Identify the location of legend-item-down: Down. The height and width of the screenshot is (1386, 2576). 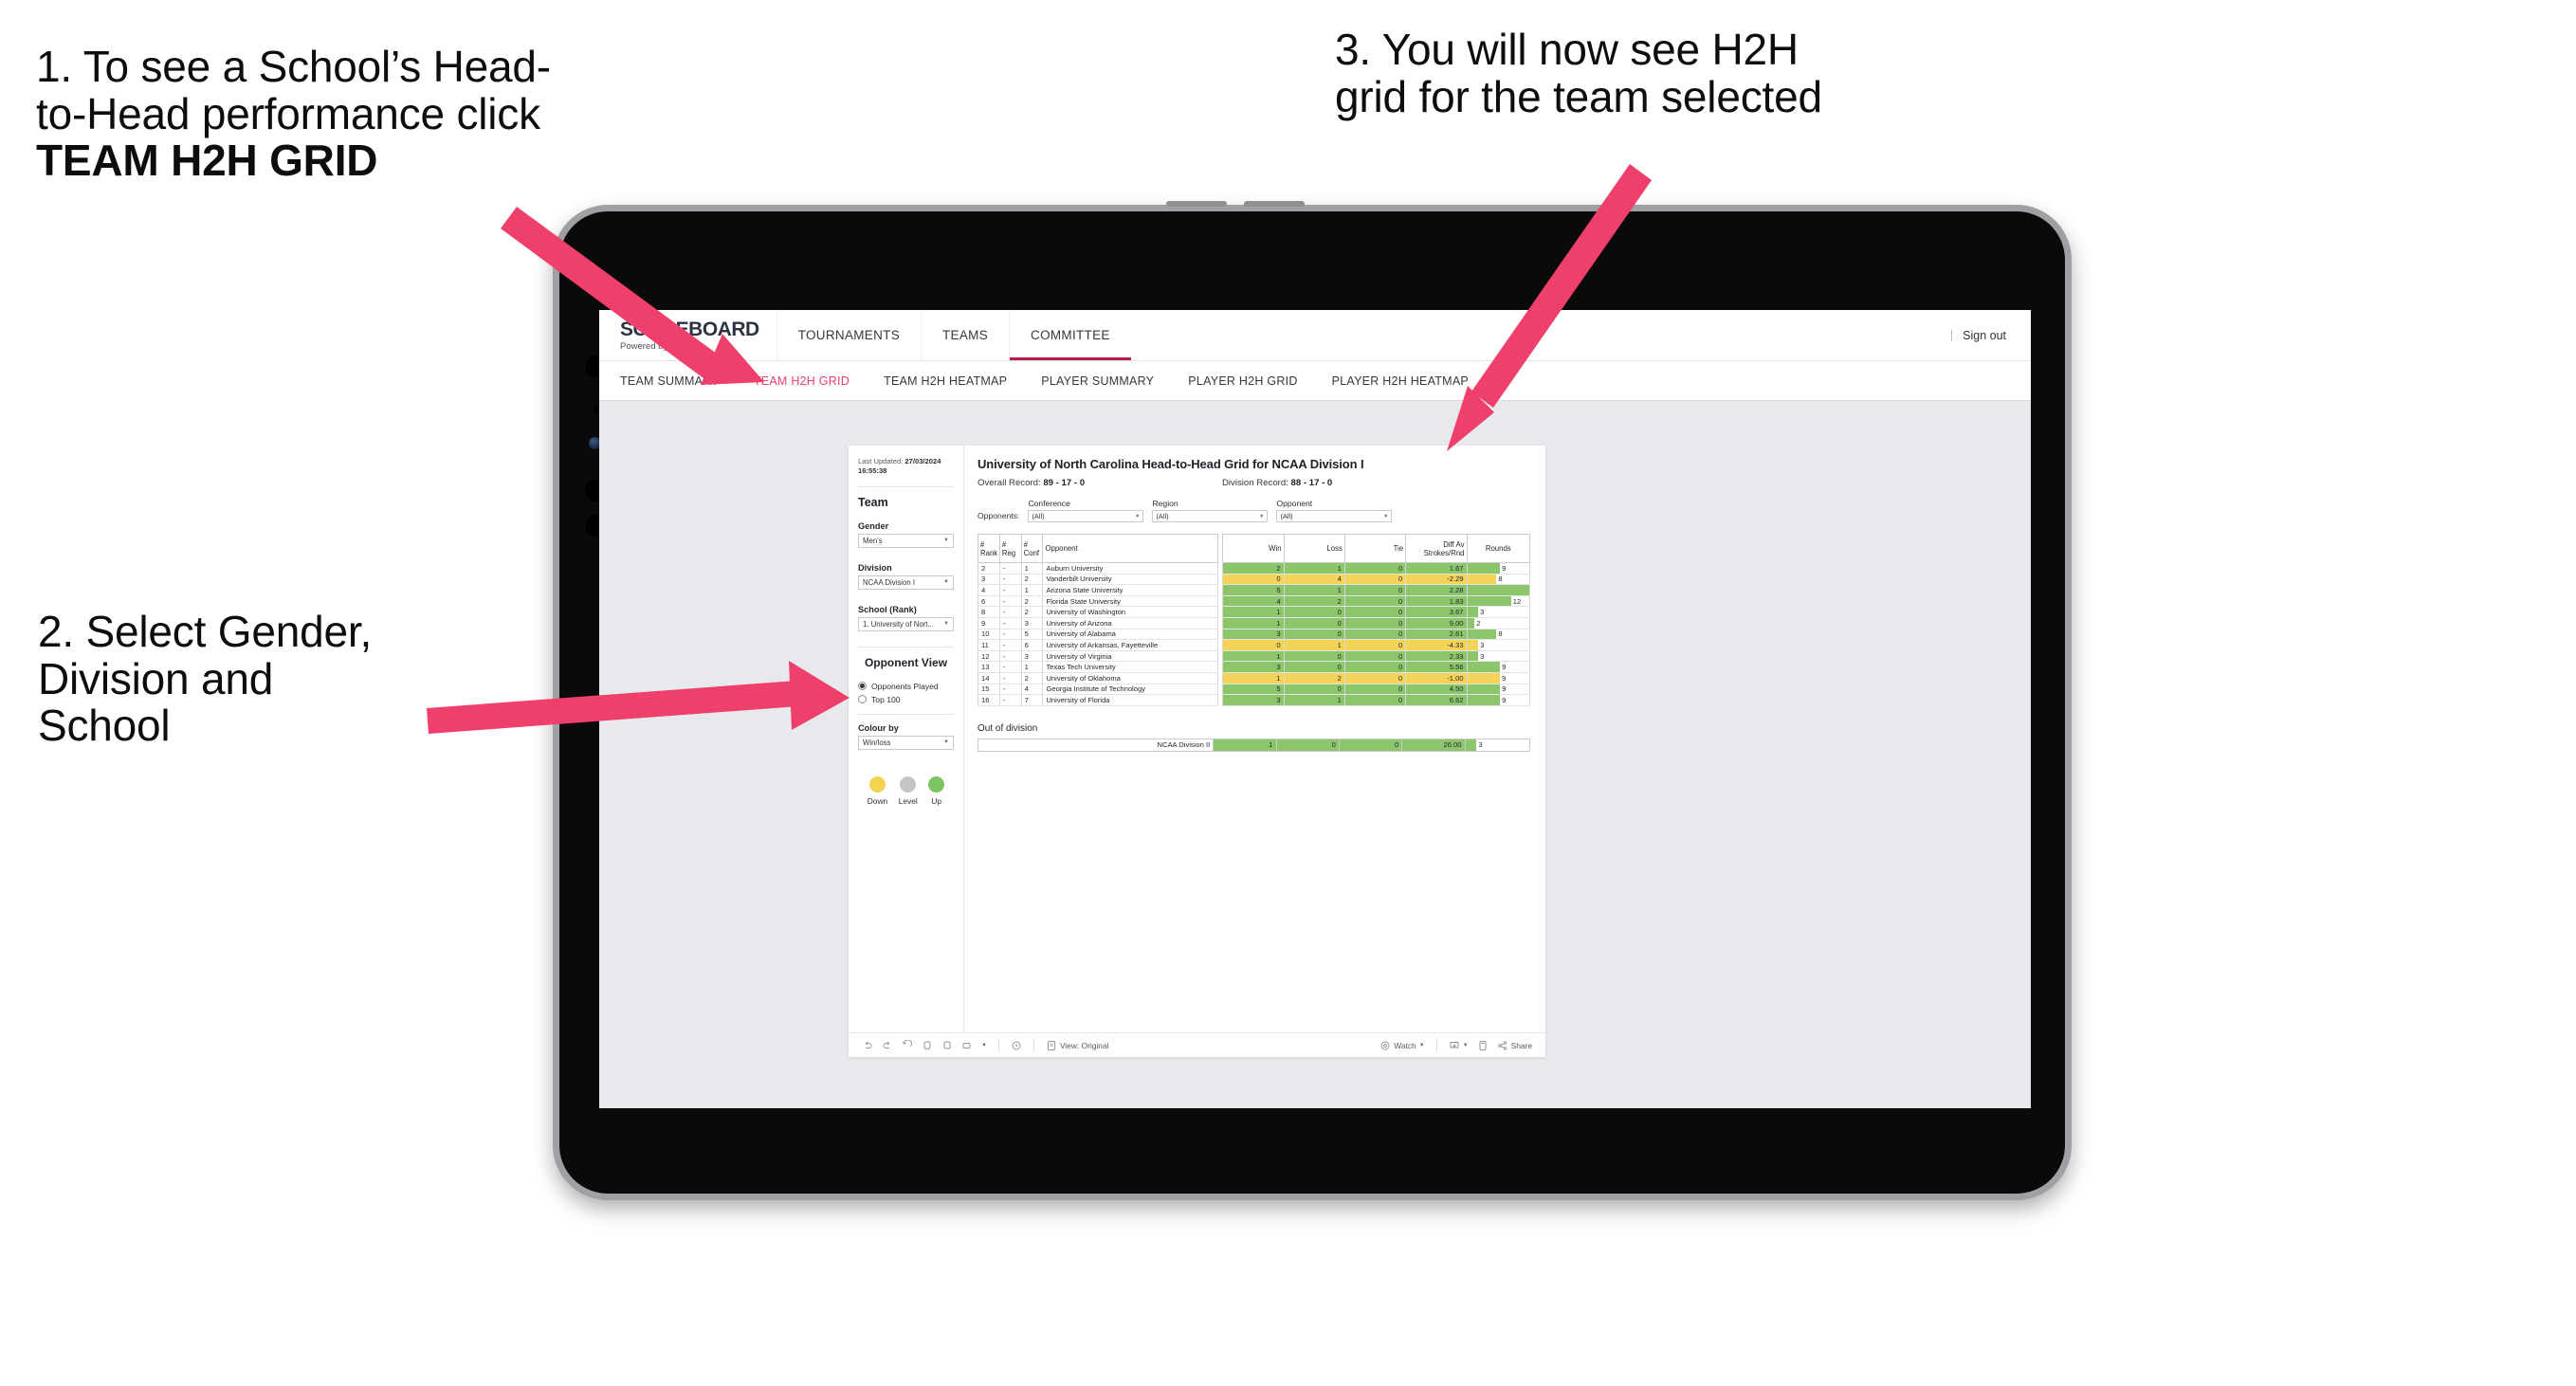
(877, 791).